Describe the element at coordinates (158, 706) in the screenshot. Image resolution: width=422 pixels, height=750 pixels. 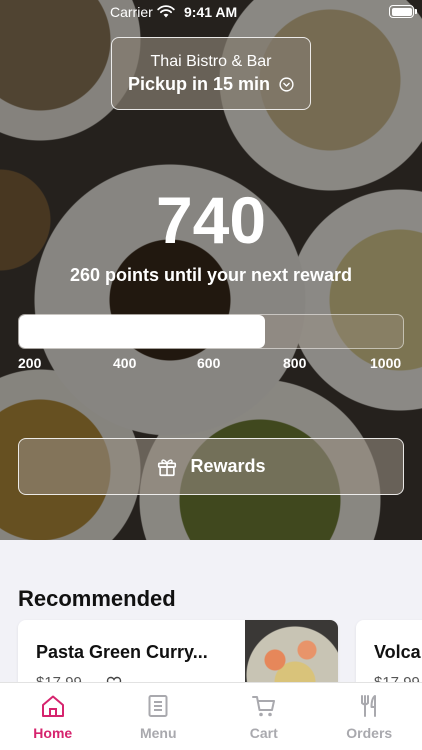
I see `menu-icon` at that location.